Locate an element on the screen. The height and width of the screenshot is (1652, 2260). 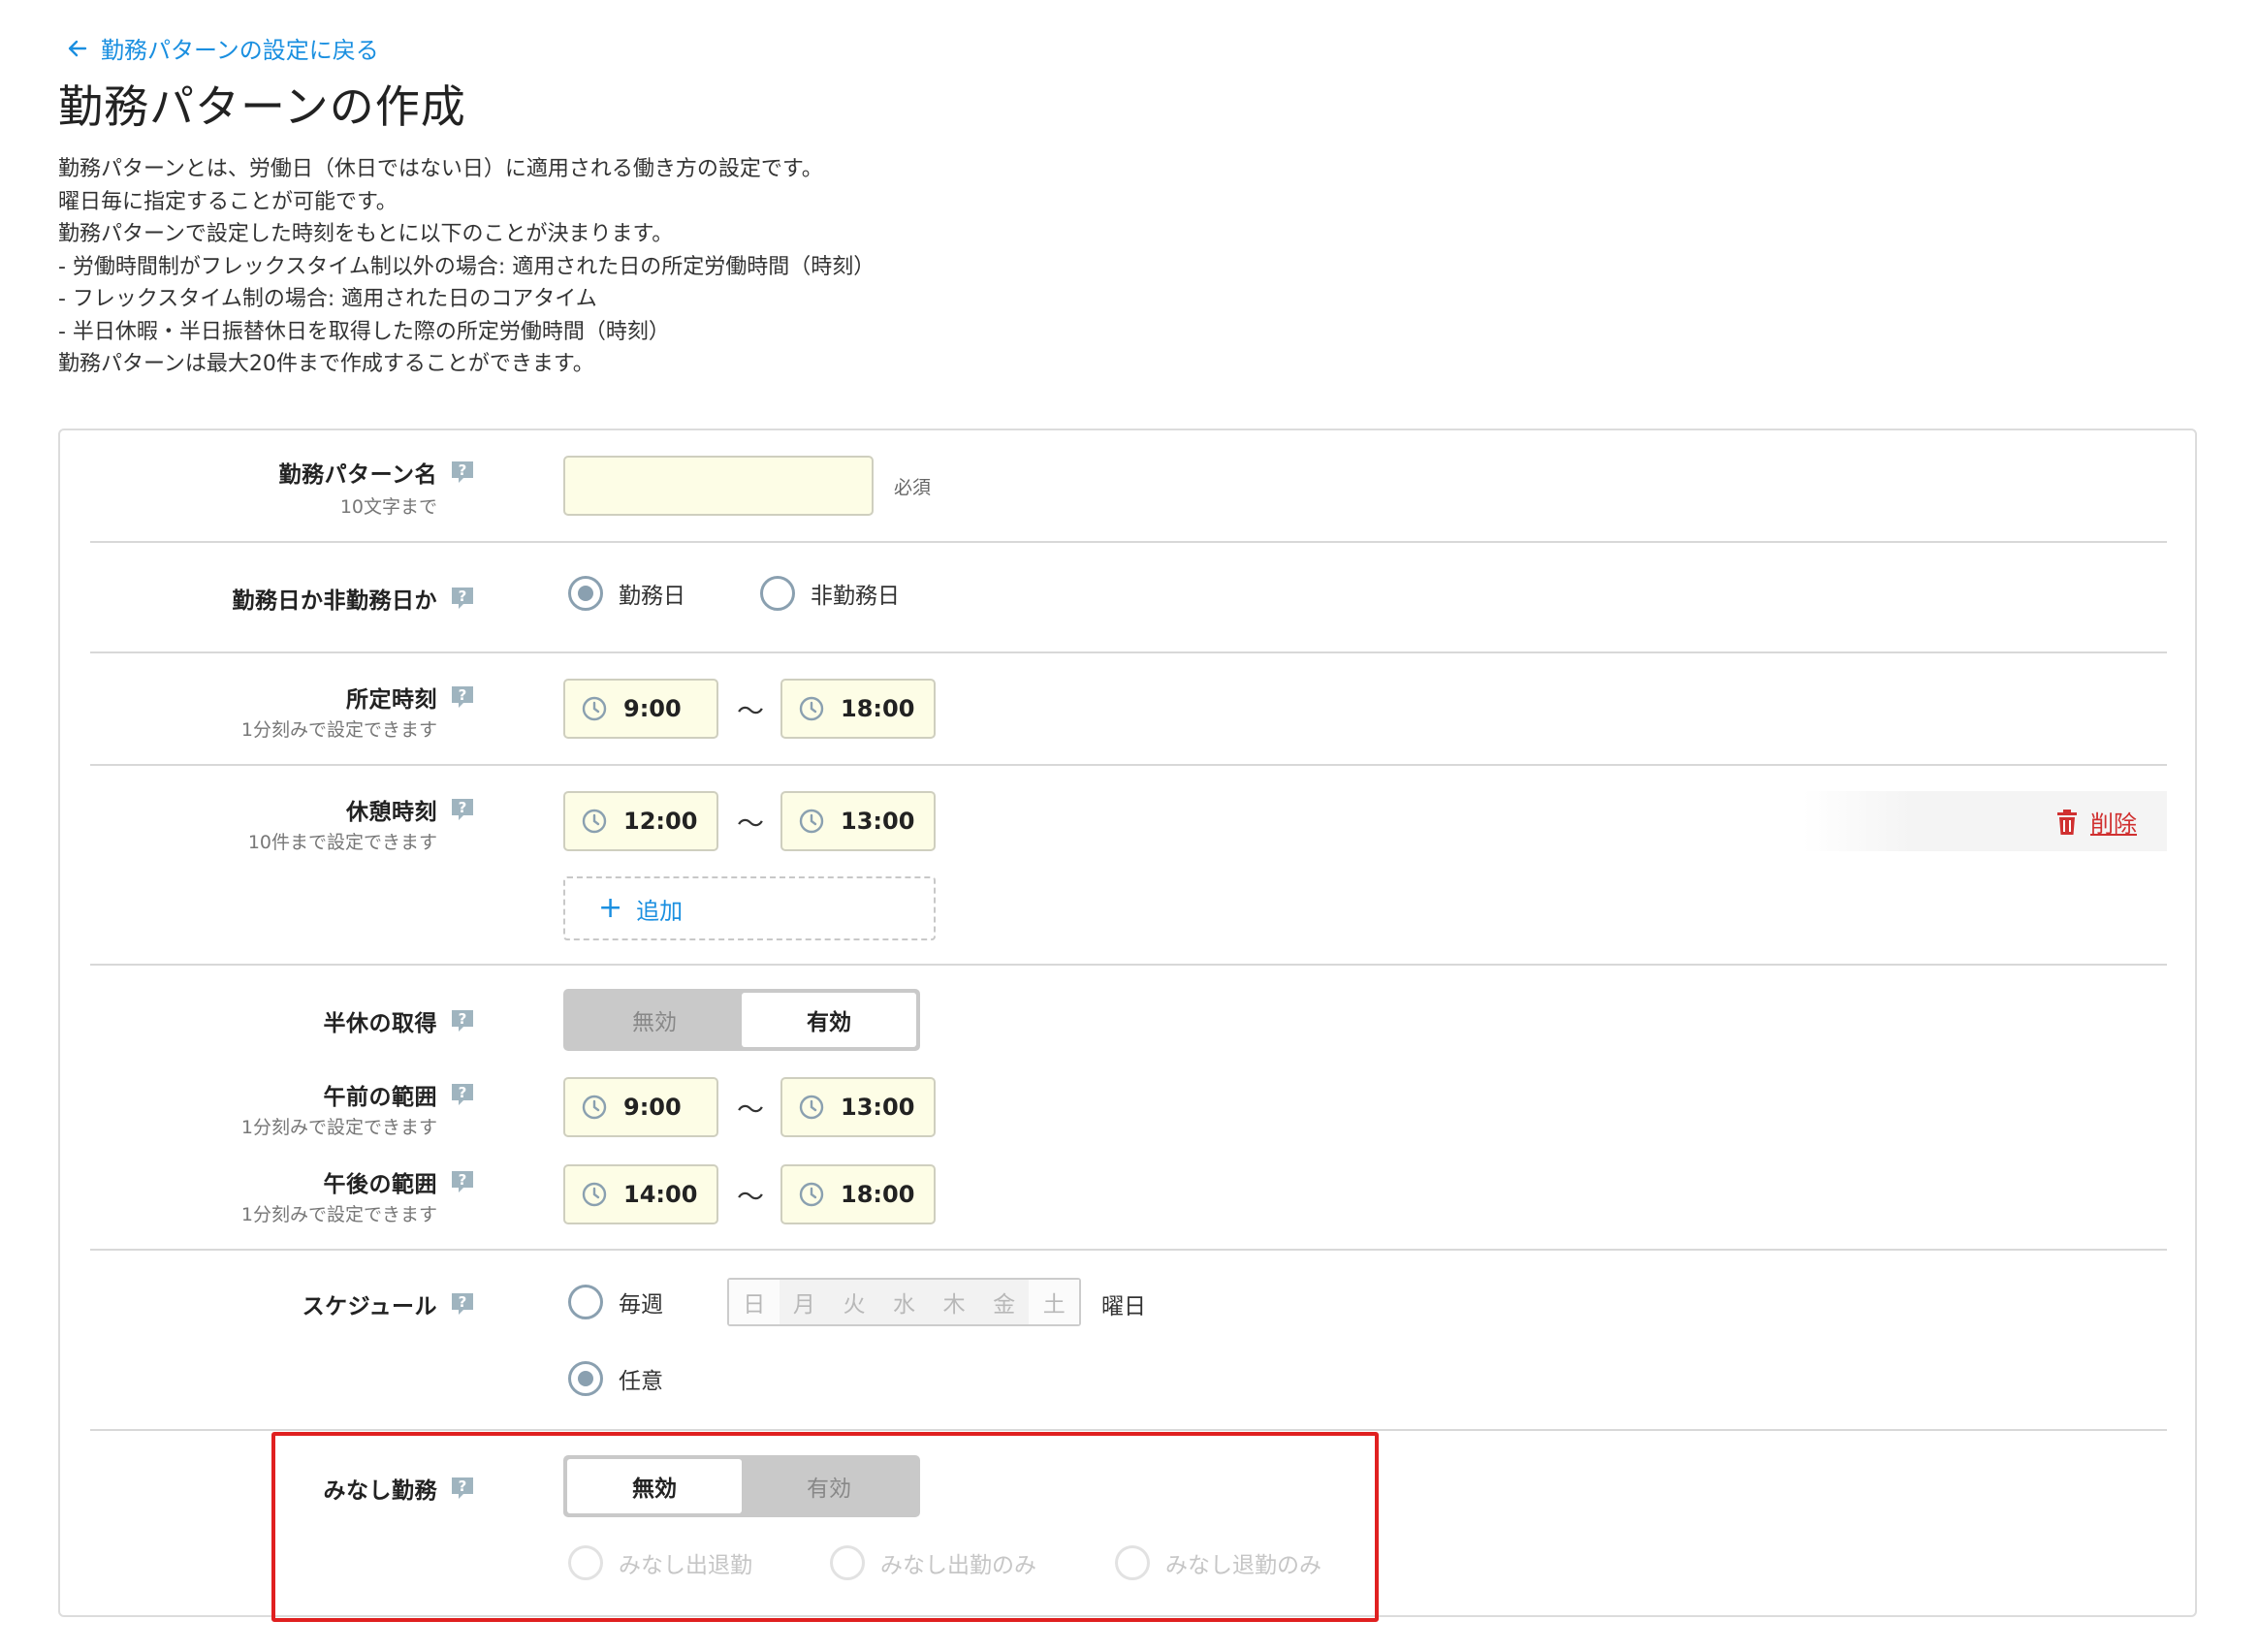
radio-deemed-out-only: みなし退勤のみ is located at coordinates (1218, 1562).